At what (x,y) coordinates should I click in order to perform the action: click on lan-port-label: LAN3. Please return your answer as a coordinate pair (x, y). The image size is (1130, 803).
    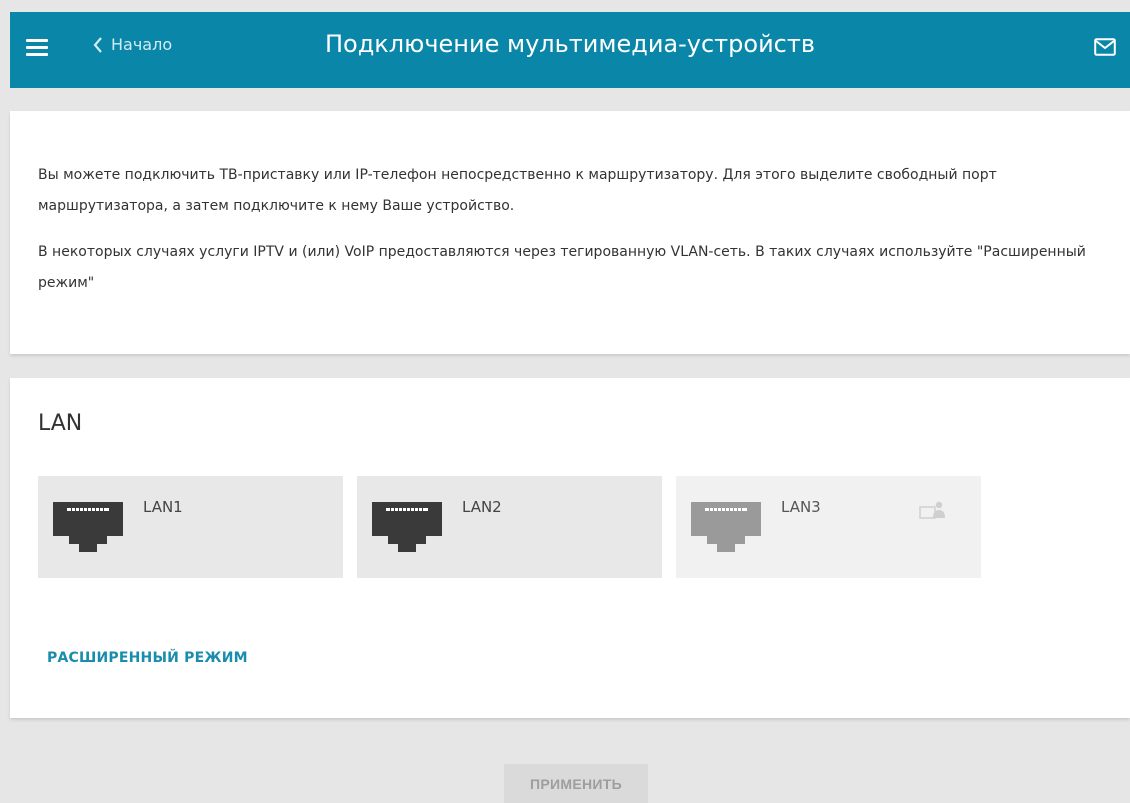
    Looking at the image, I should click on (801, 507).